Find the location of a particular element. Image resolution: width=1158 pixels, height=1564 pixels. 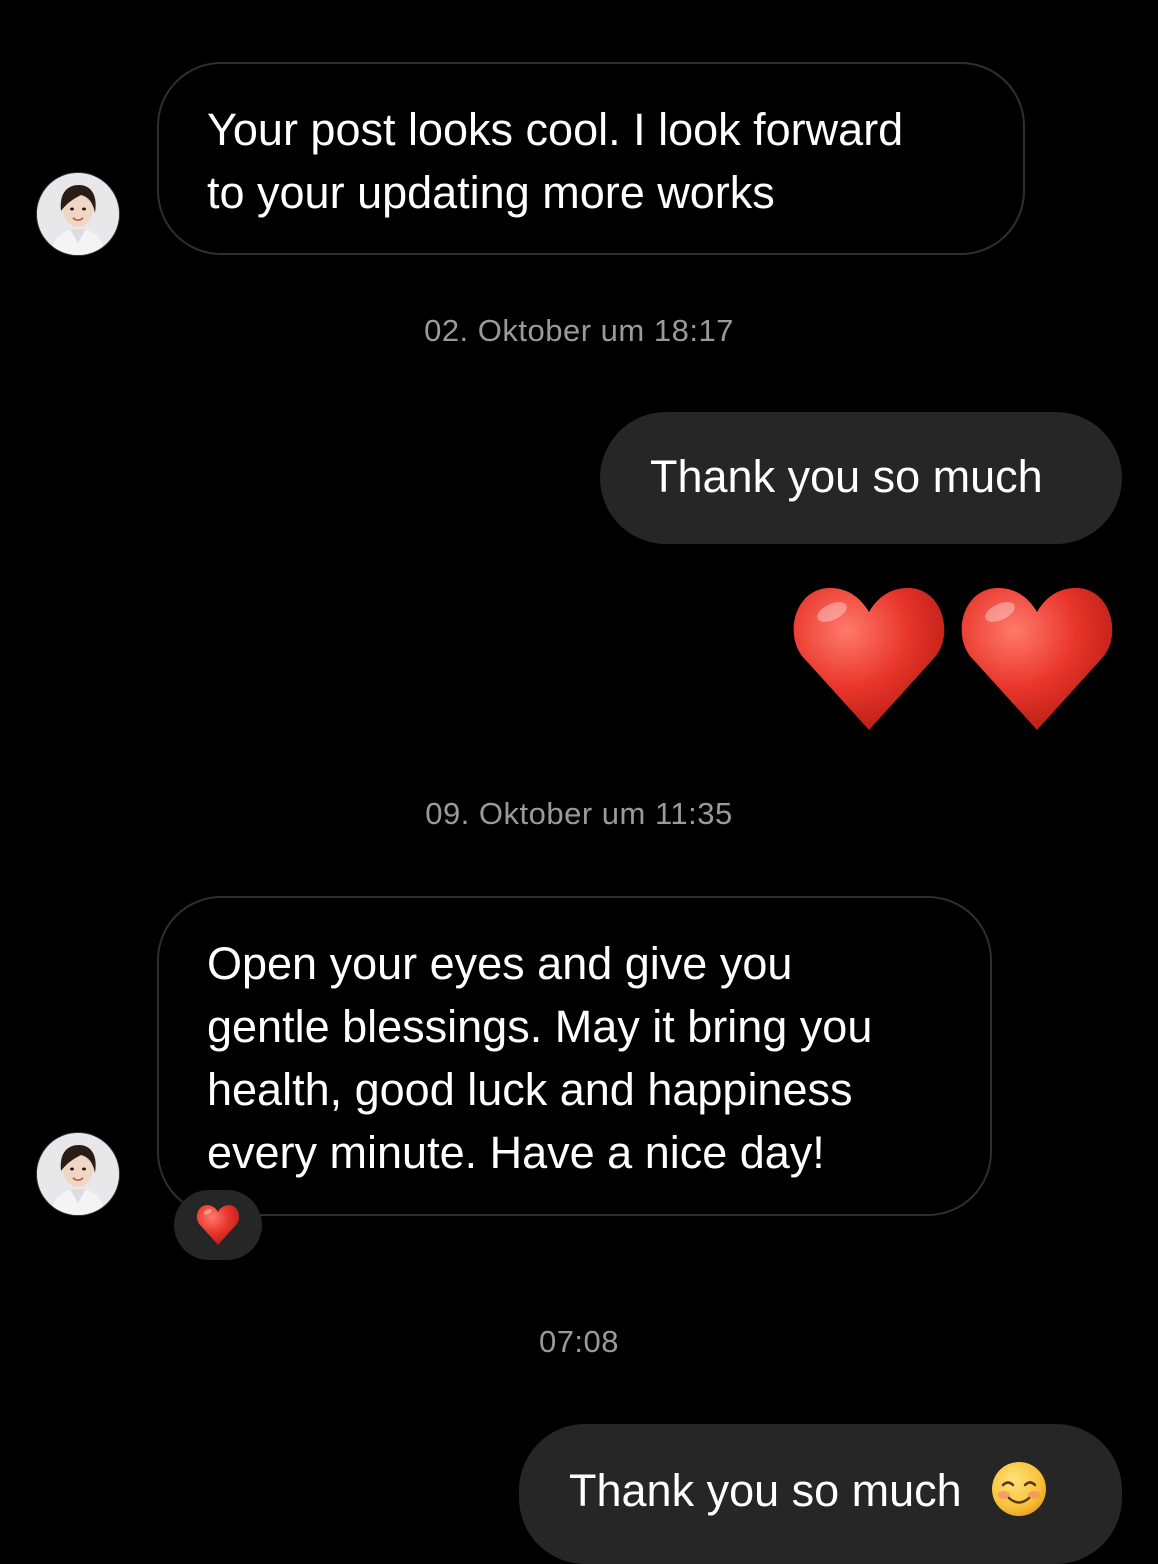

smiling-face-emoji-icon is located at coordinates (1019, 1489).